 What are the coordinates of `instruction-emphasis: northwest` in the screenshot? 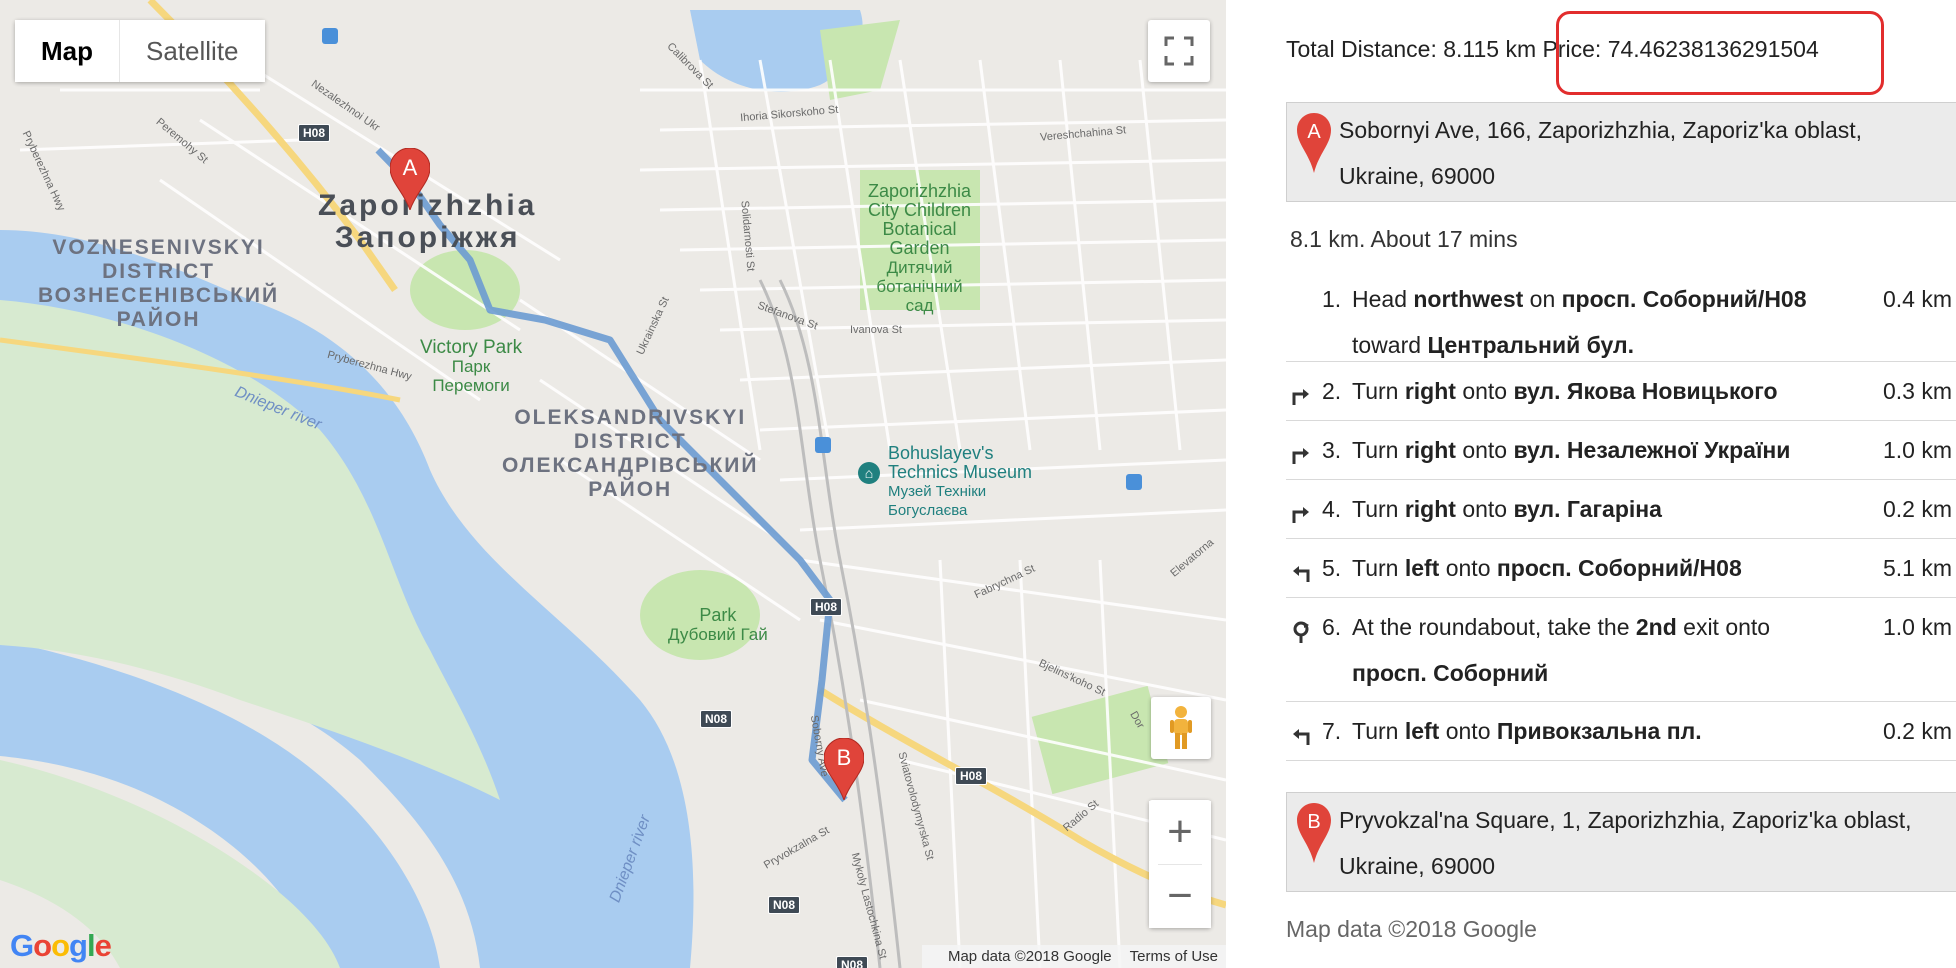 It's located at (1468, 299).